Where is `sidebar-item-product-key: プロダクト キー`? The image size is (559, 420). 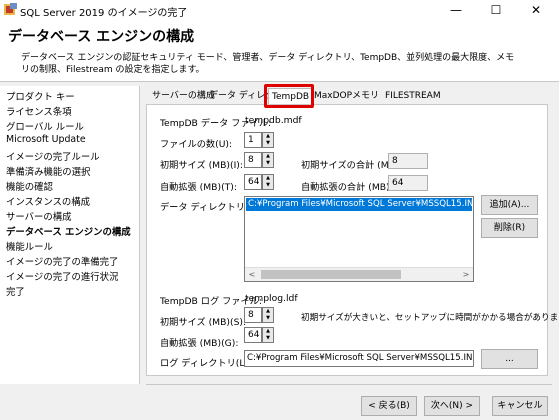 sidebar-item-product-key: プロダクト キー is located at coordinates (40, 96).